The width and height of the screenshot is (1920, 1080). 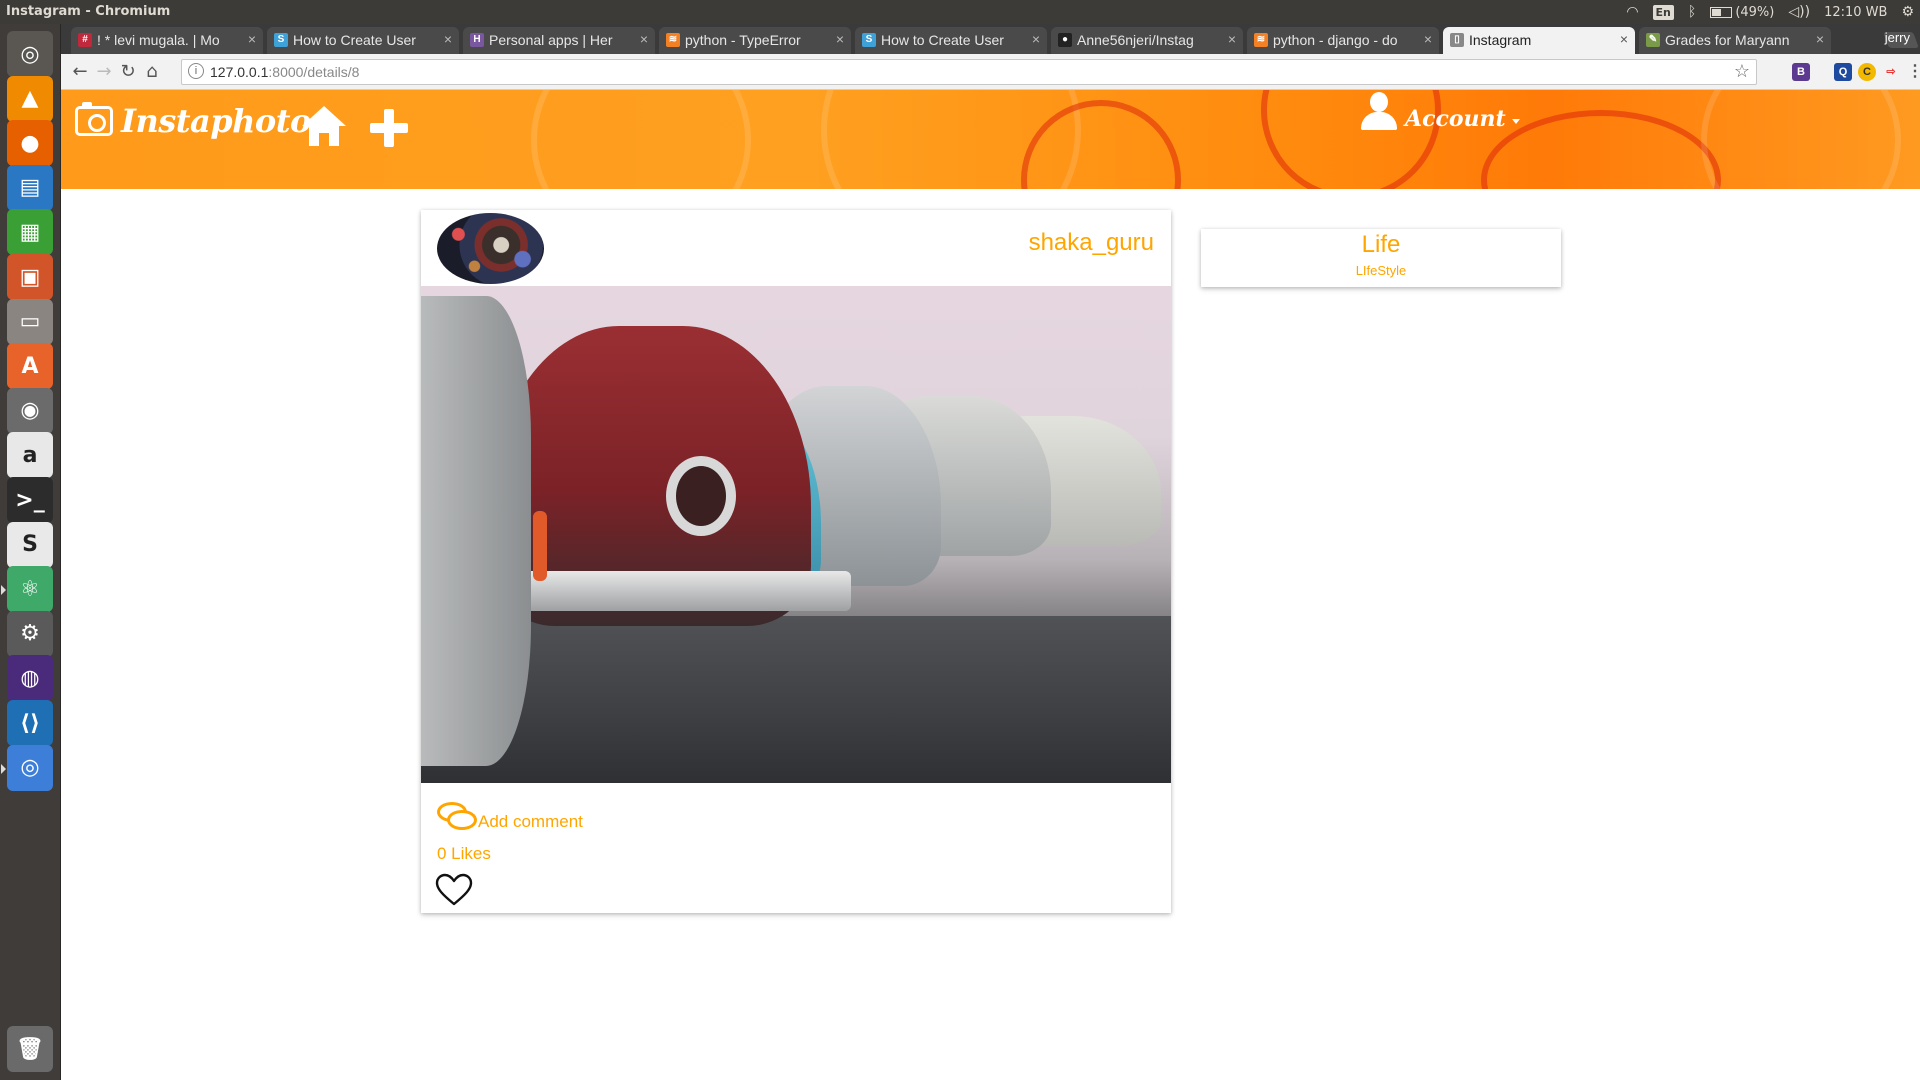 I want to click on tab-title: Personal apps | Her, so click(x=551, y=40).